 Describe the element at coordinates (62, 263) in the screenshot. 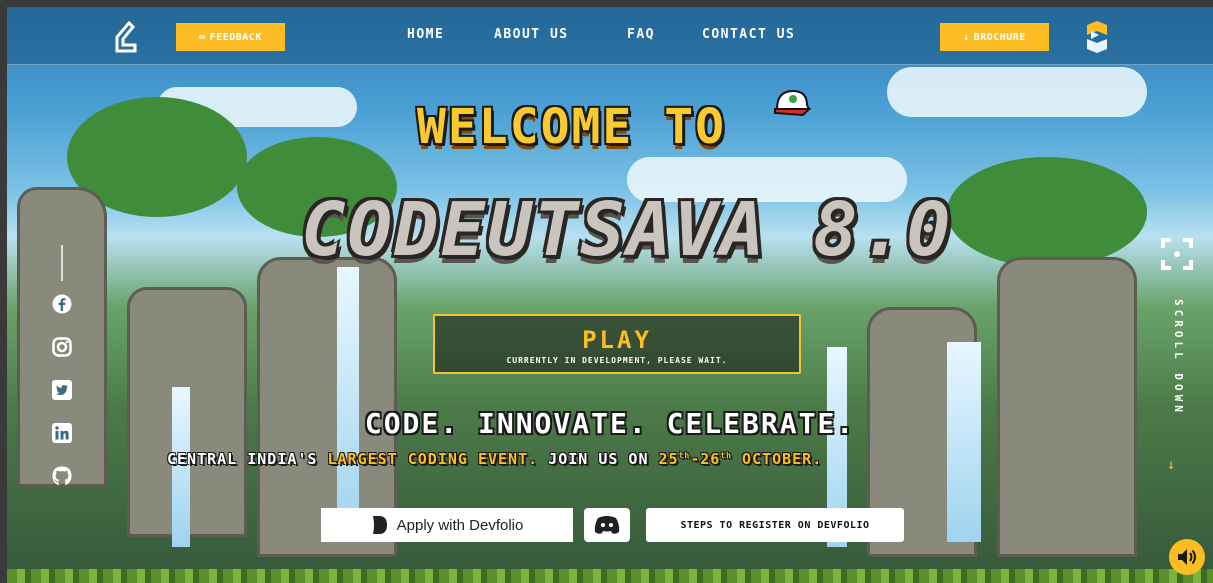

I see `social-divider` at that location.